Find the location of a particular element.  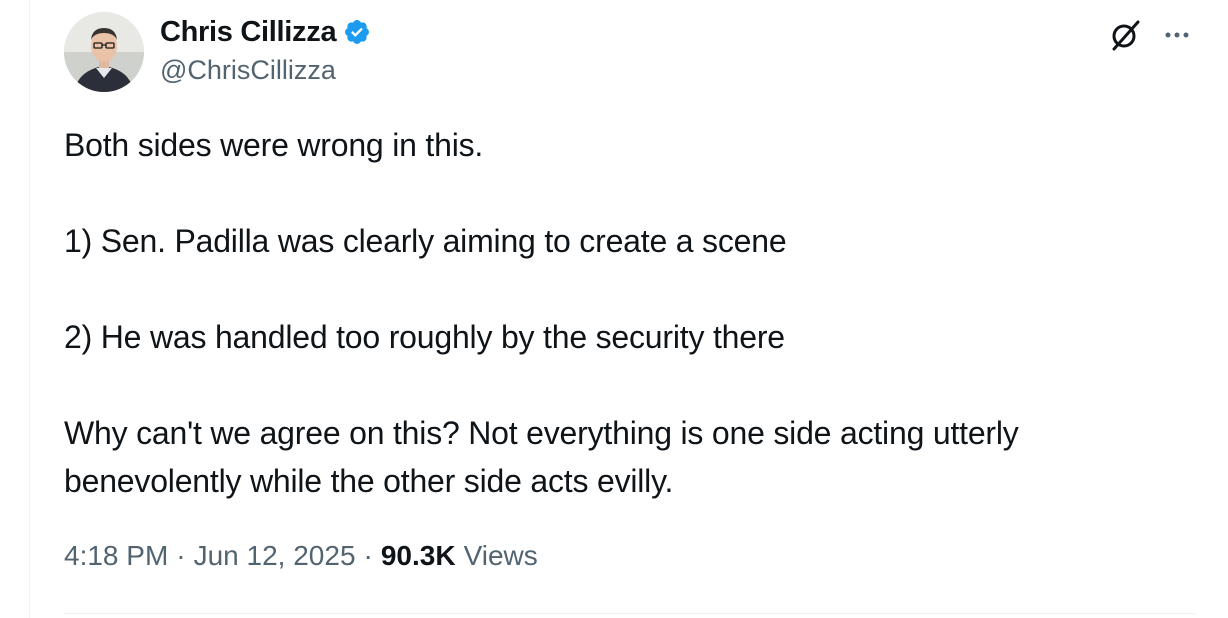

tweet-metadata: 4:18 PM · Jun 12, 2025 · 90.3K Views is located at coordinates (301, 556).